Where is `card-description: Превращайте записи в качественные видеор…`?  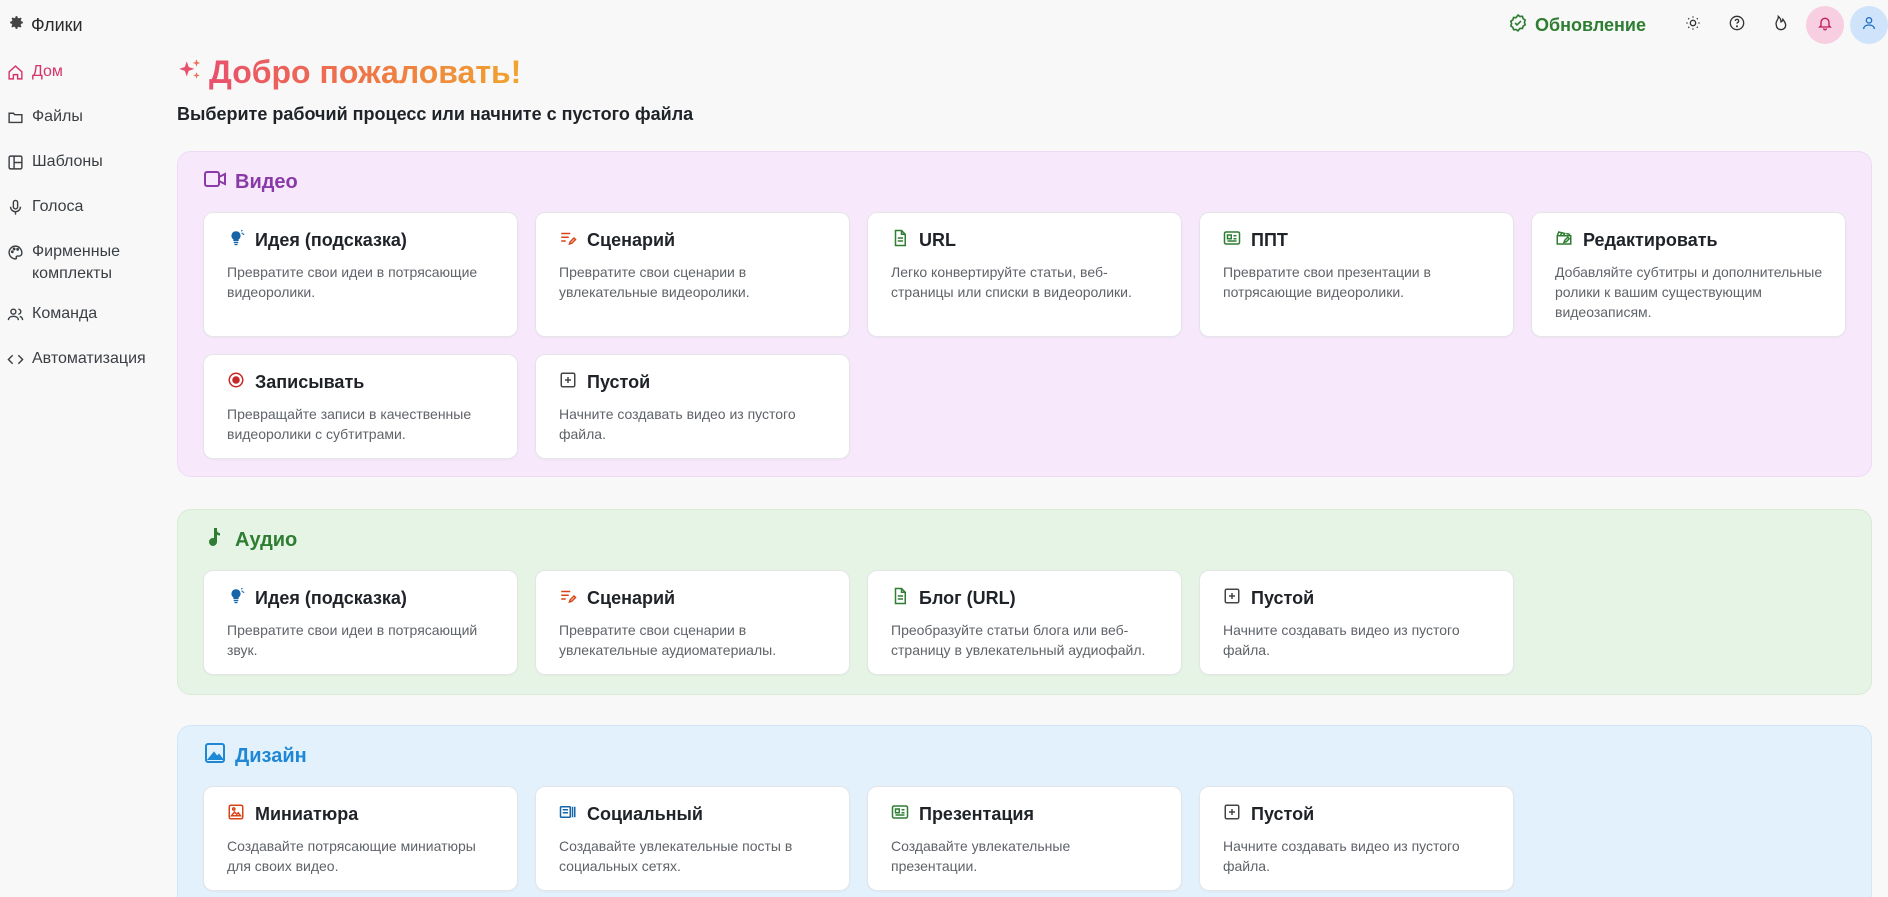 card-description: Превращайте записи в качественные видеор… is located at coordinates (349, 424).